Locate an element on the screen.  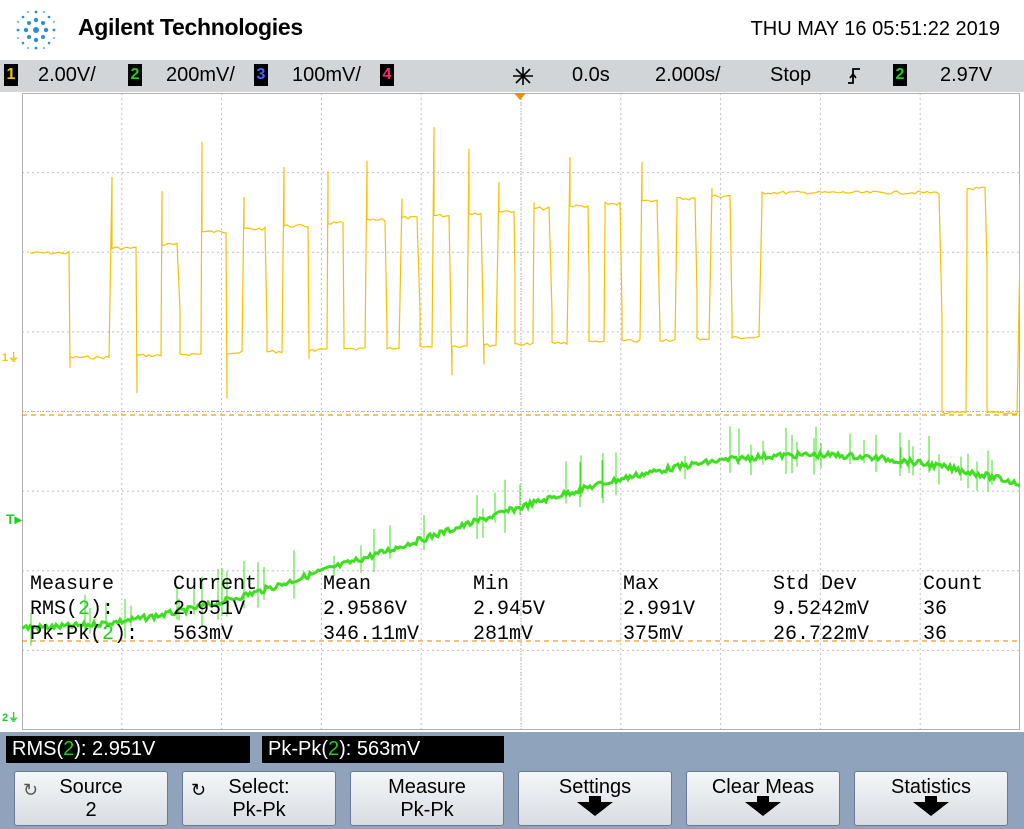
std-dev-value: 9.5242mV is located at coordinates (821, 609).